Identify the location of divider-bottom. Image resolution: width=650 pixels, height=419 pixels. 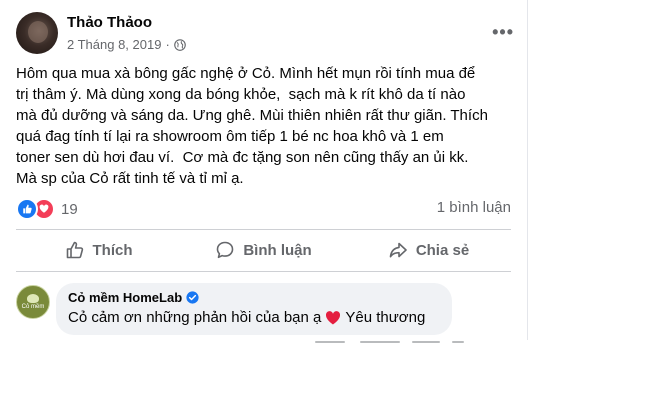
(263, 271).